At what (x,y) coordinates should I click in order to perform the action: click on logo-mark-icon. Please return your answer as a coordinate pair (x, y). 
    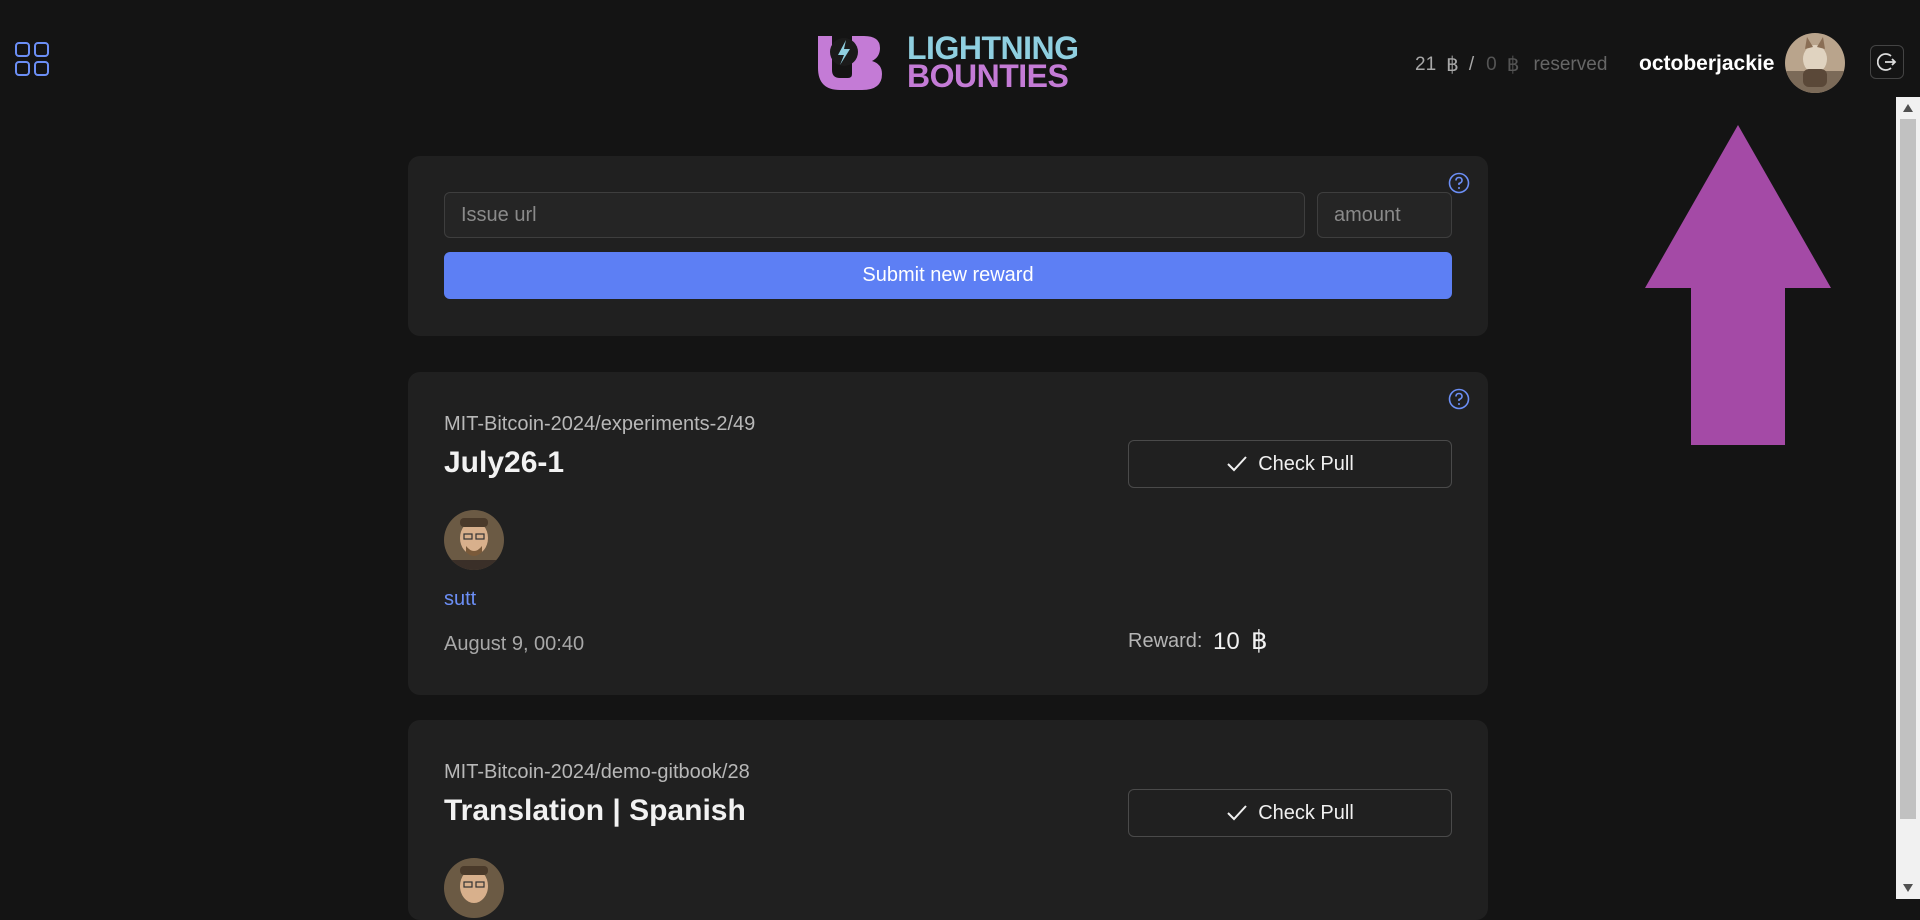
    Looking at the image, I should click on (850, 63).